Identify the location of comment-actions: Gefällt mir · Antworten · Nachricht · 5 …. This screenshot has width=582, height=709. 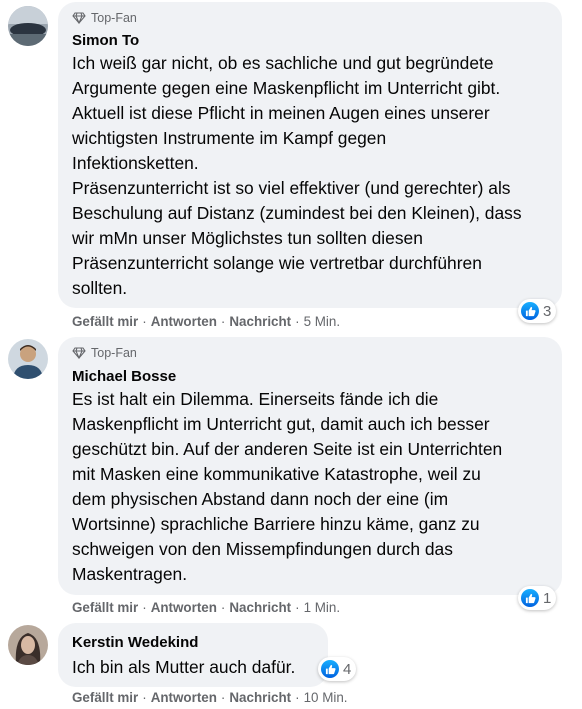
(206, 321).